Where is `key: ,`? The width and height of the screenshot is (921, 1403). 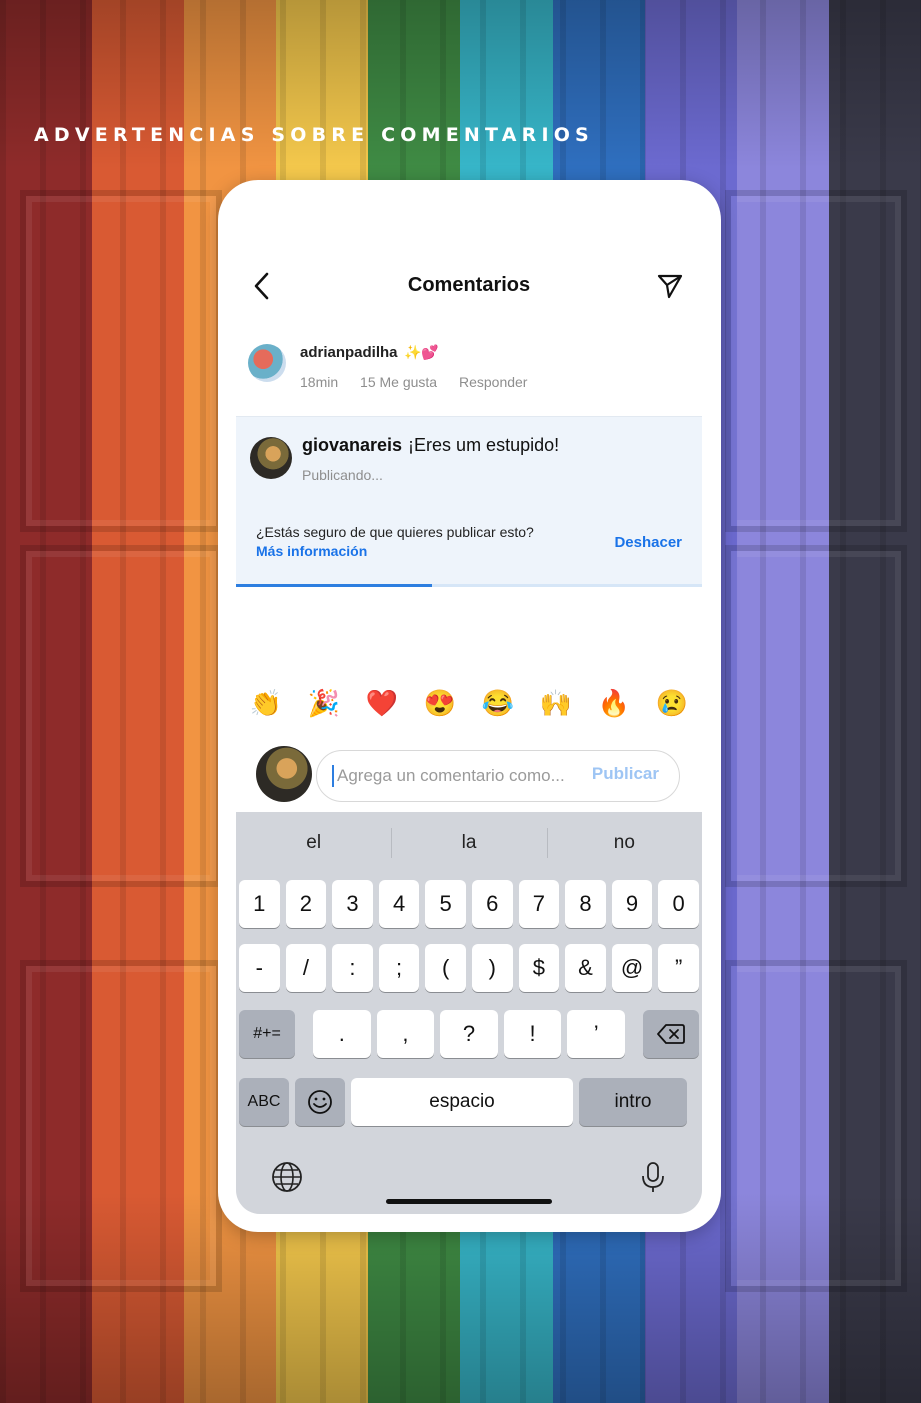
key: , is located at coordinates (405, 1034).